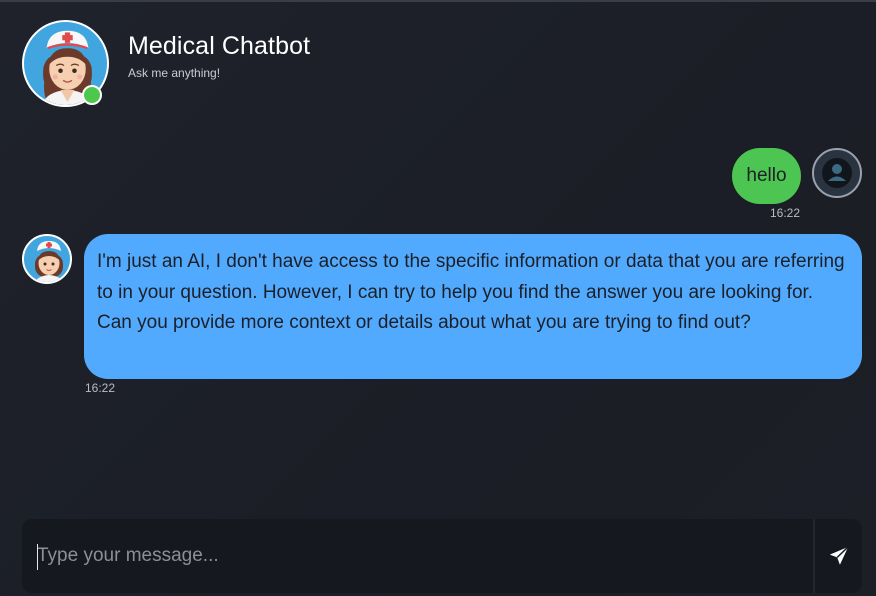 The width and height of the screenshot is (876, 596). Describe the element at coordinates (37, 557) in the screenshot. I see `text-caret` at that location.